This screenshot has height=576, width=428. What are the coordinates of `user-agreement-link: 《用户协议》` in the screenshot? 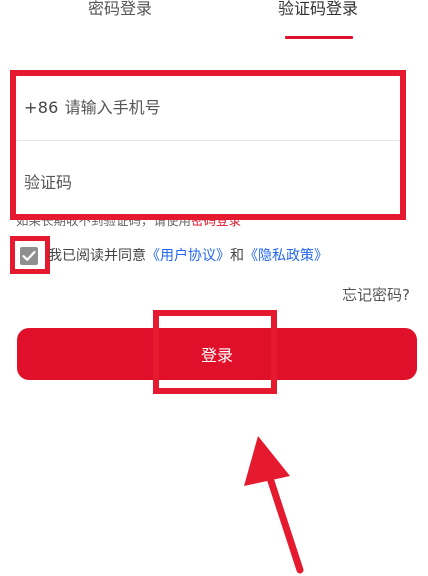 It's located at (188, 256).